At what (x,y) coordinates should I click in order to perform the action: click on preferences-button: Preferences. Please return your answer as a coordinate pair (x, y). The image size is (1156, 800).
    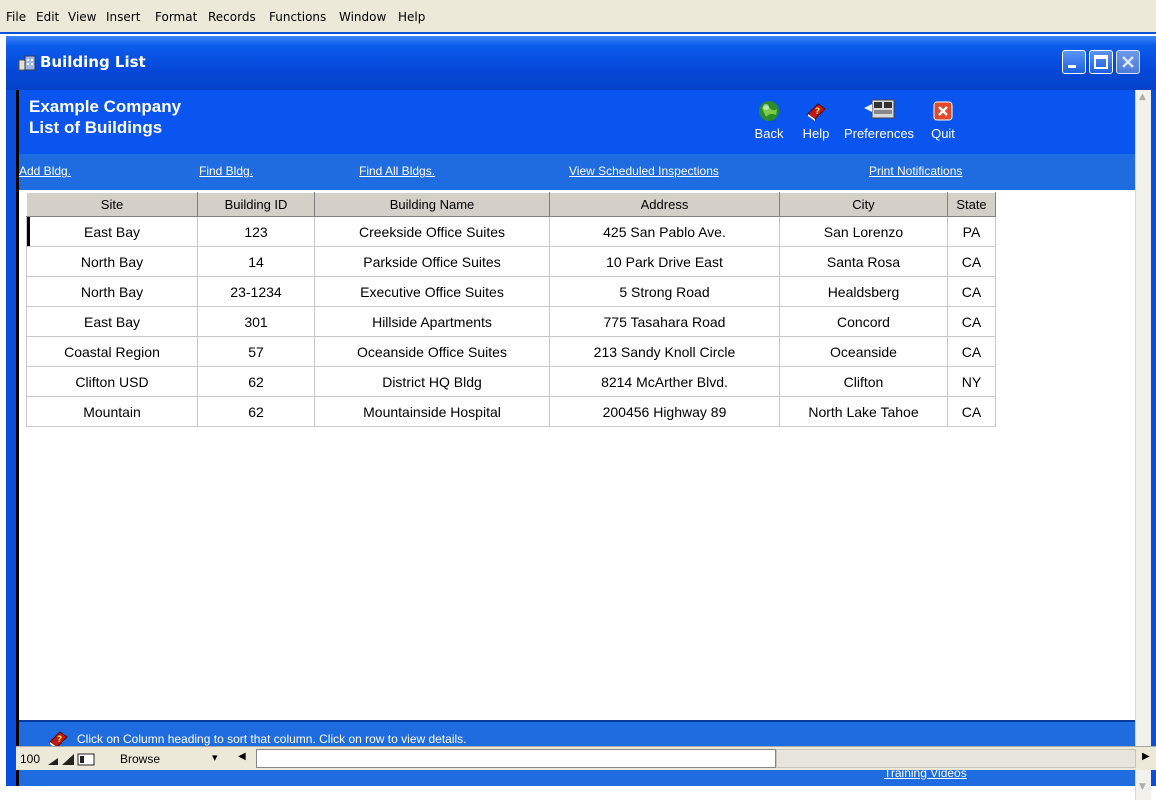
    Looking at the image, I should click on (879, 119).